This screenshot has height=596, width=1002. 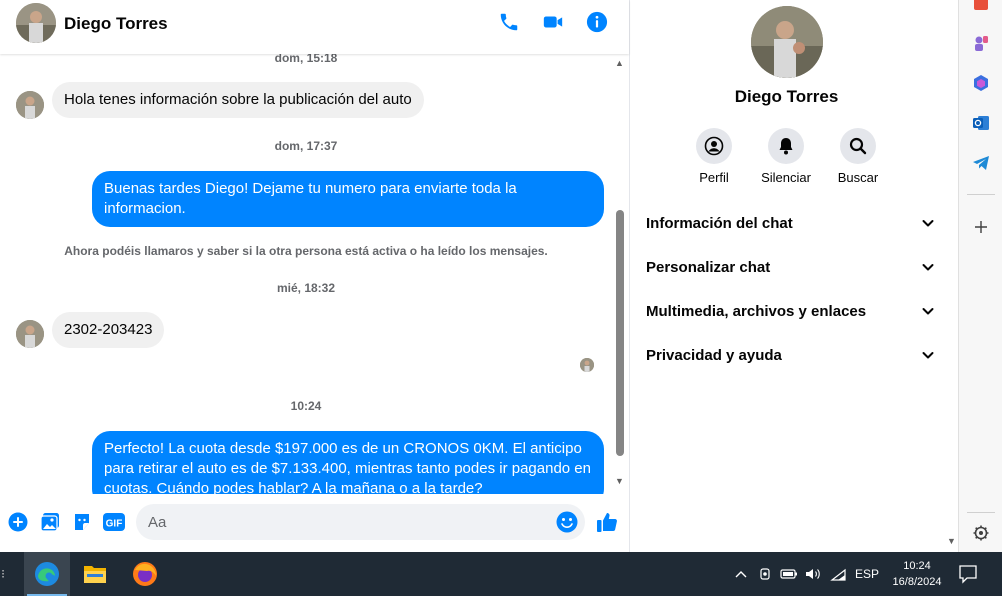 I want to click on plus-circle-icon, so click(x=18, y=522).